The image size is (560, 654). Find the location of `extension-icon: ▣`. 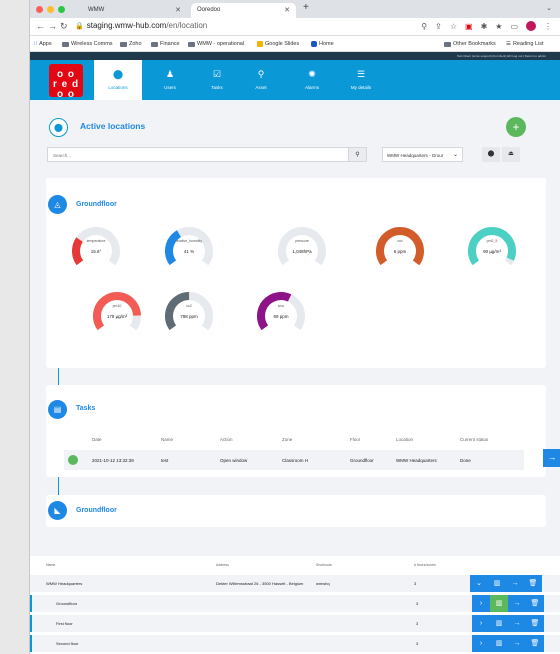

extension-icon: ▣ is located at coordinates (469, 26).